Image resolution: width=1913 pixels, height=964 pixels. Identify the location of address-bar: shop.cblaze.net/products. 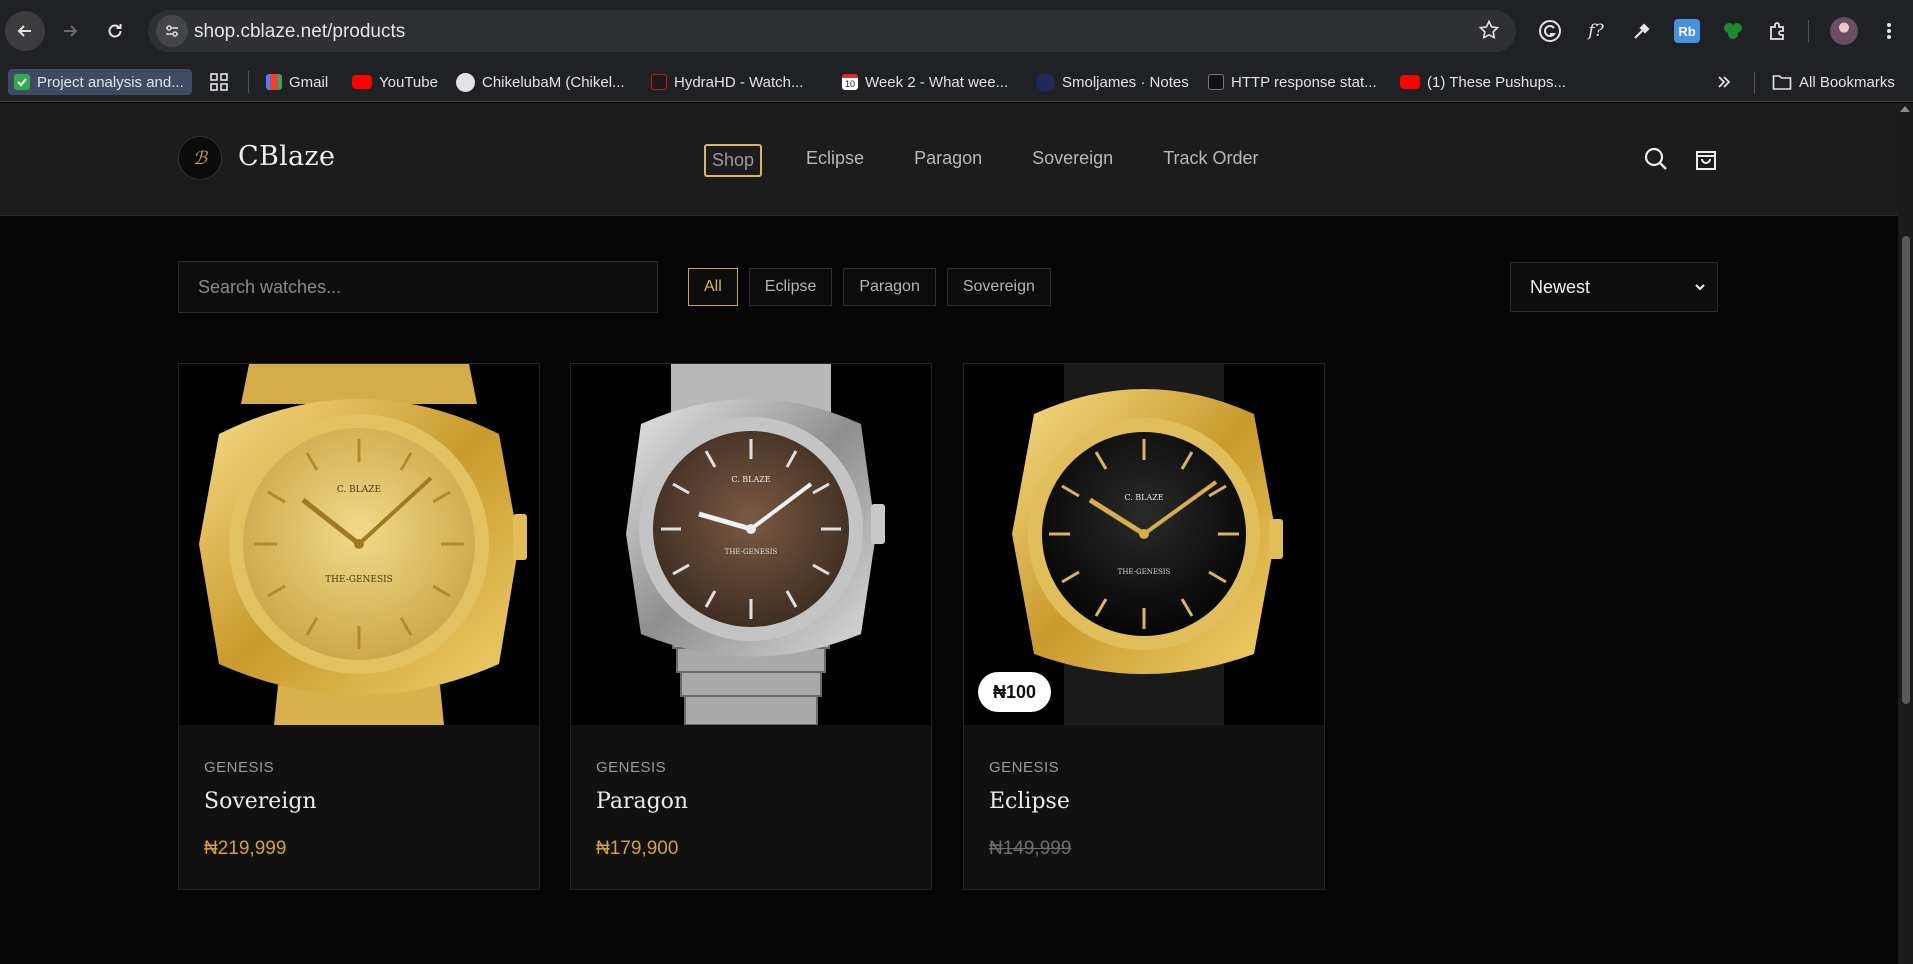
(832, 31).